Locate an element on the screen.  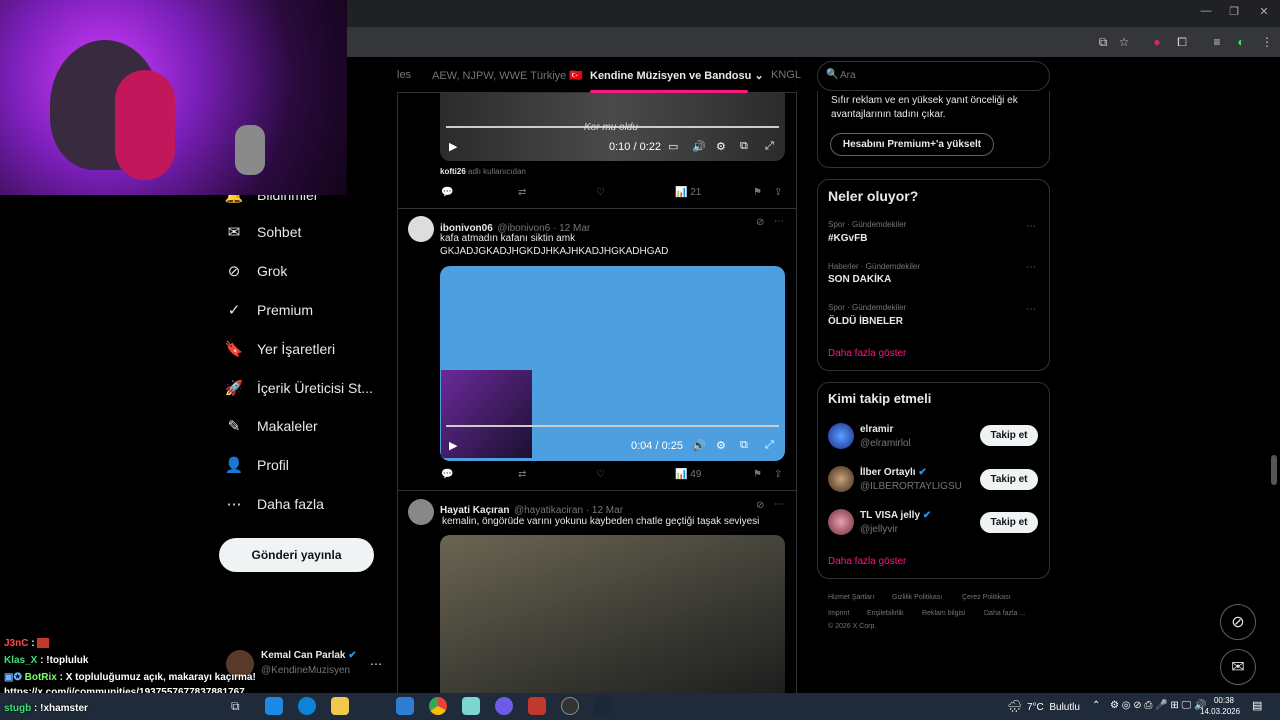
trend-name: ÖLDÜ İBNELER is located at coordinates (865, 321).